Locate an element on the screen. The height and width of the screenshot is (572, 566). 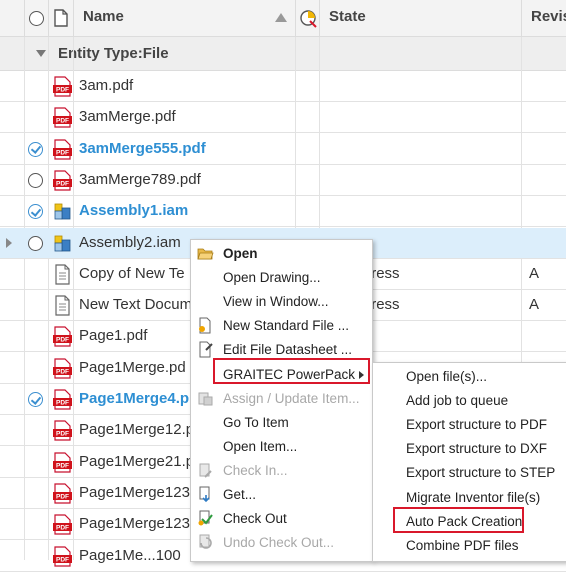
new-file-icon is located at coordinates (205, 325).